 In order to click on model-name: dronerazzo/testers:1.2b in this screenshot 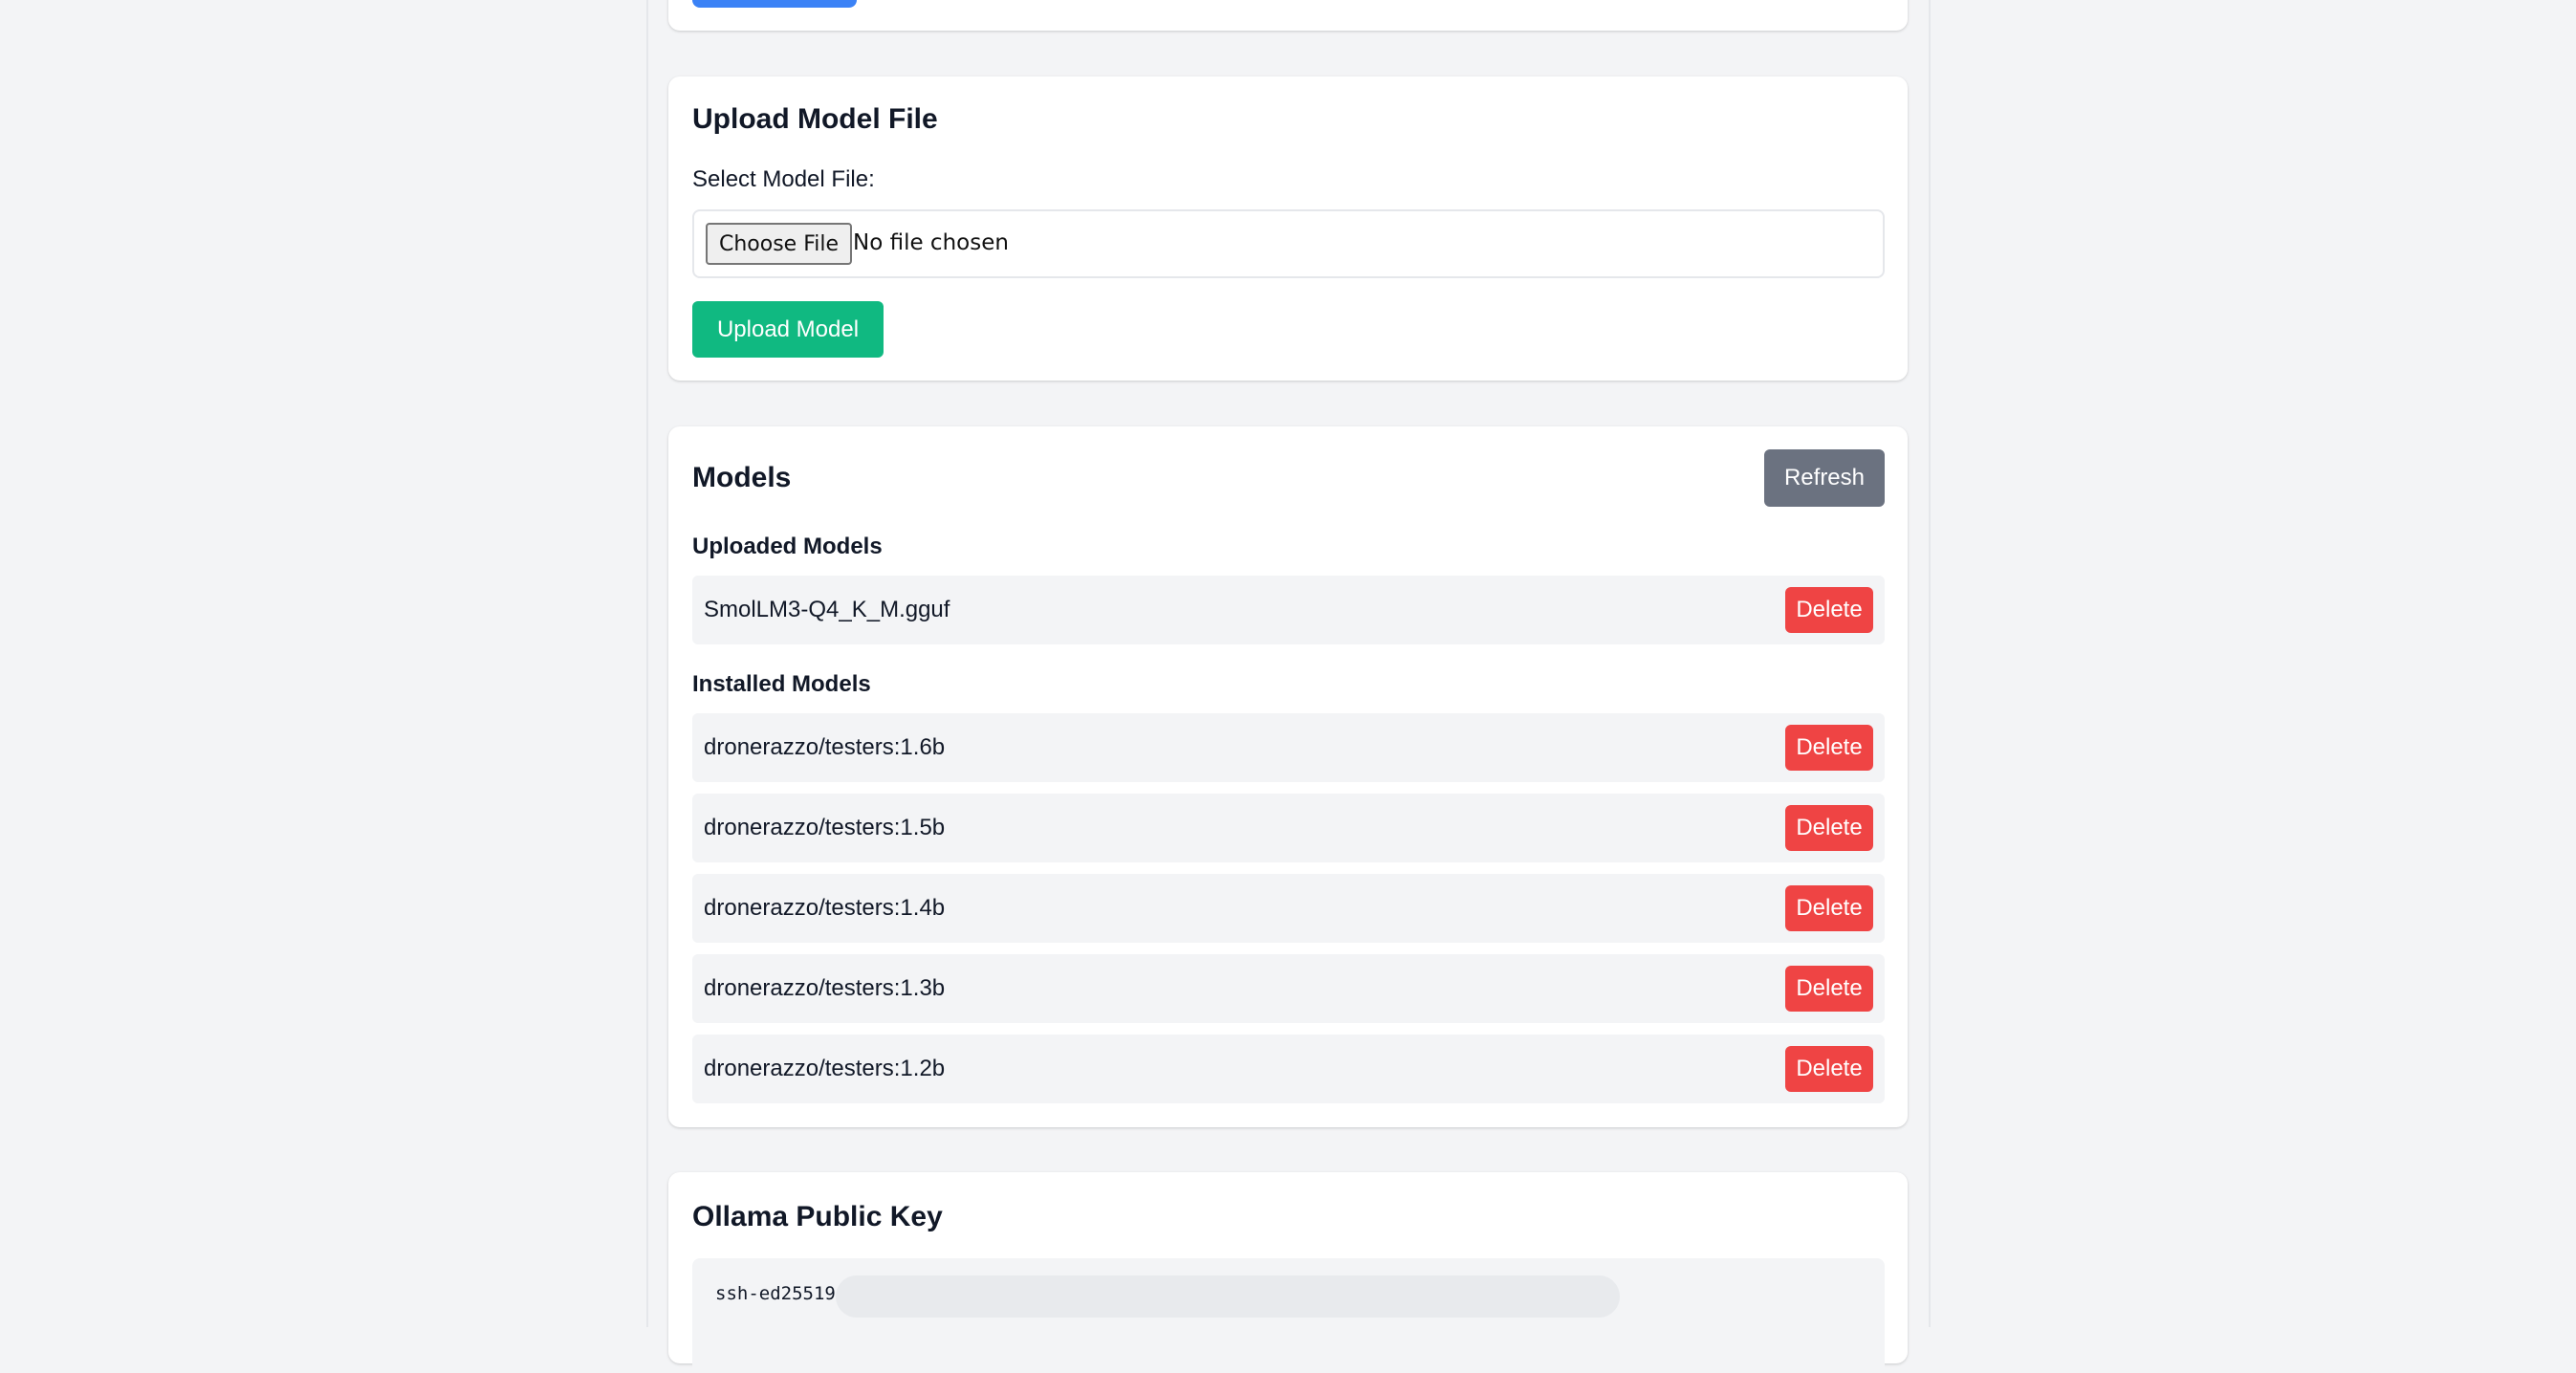, I will do `click(825, 1068)`.